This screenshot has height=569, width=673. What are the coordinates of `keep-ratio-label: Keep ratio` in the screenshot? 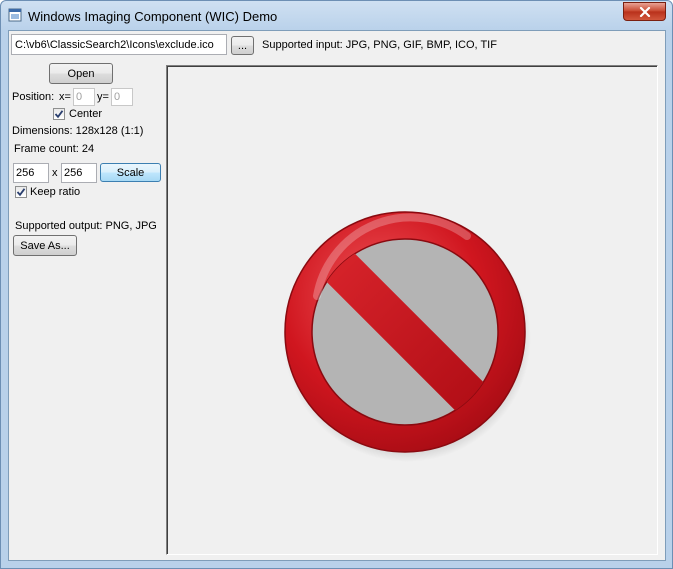 It's located at (55, 192).